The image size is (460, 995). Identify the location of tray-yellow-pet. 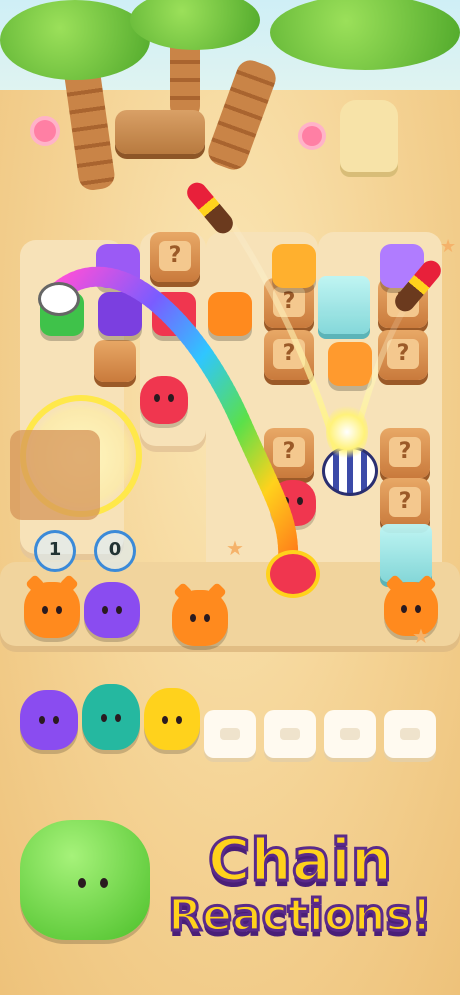
(172, 719).